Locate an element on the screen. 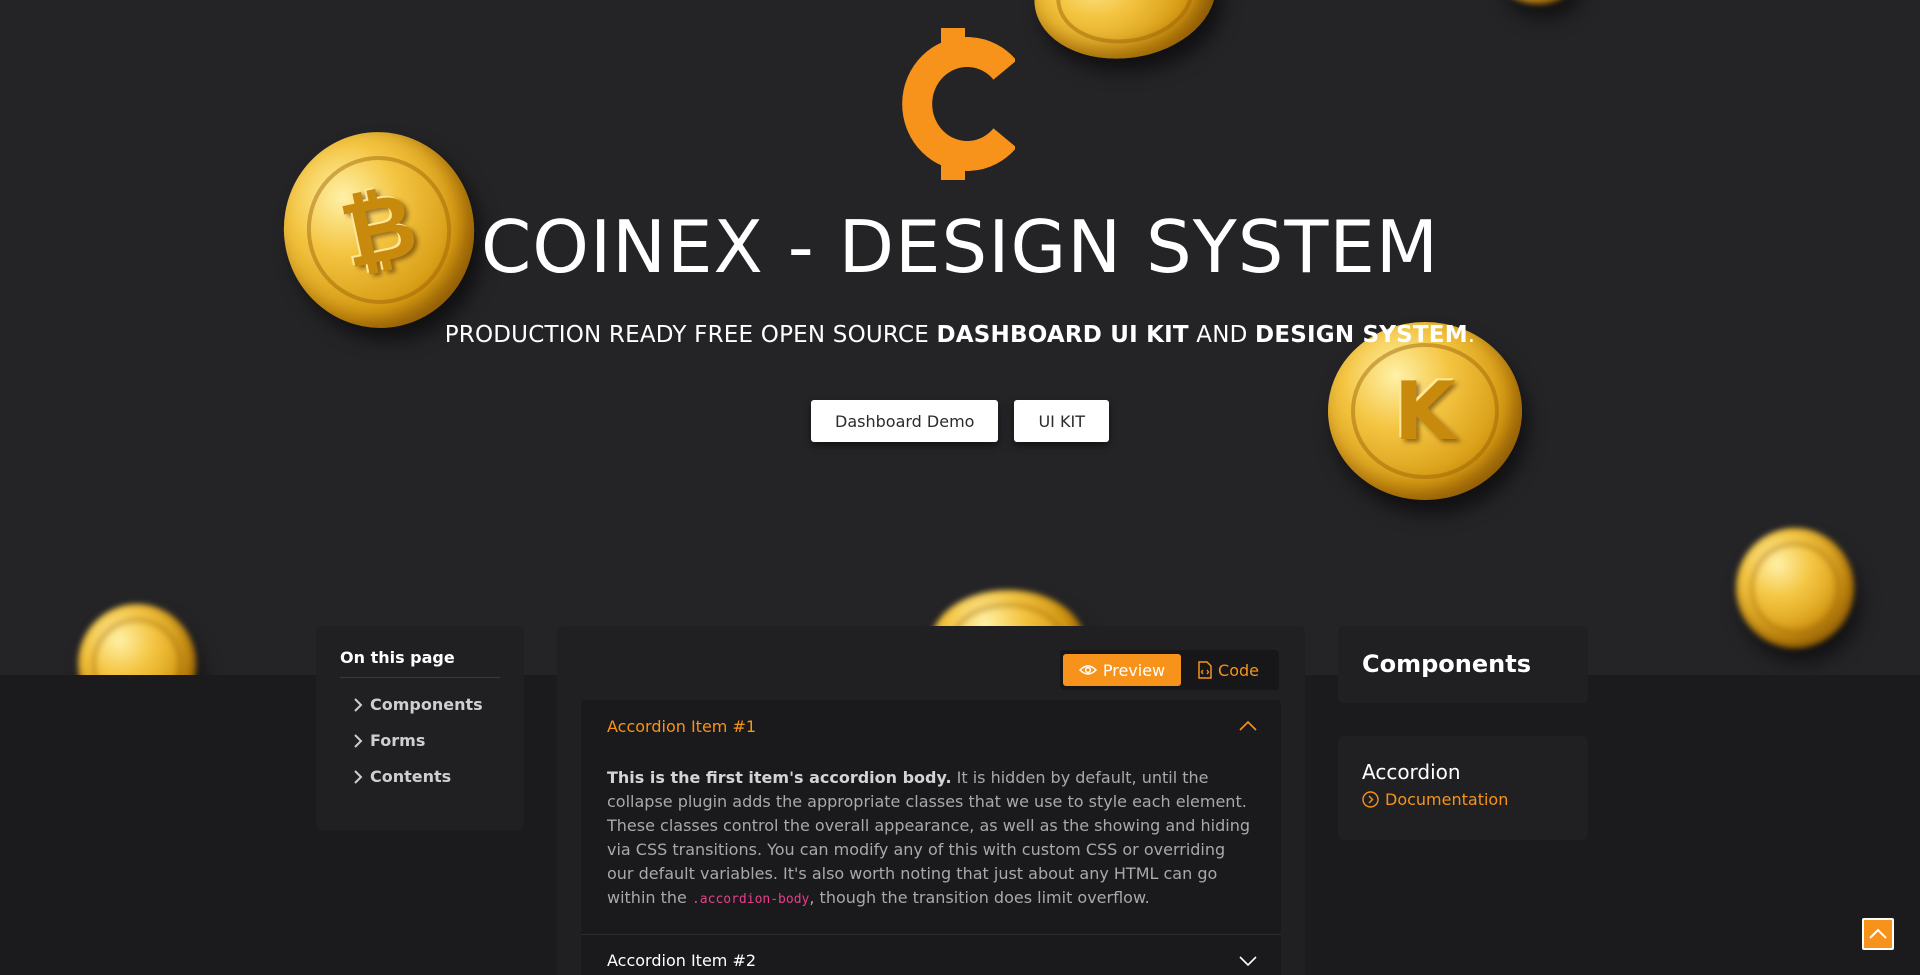 This screenshot has width=1920, height=975. on-this-page-nav: On this page Components Forms Contents is located at coordinates (420, 728).